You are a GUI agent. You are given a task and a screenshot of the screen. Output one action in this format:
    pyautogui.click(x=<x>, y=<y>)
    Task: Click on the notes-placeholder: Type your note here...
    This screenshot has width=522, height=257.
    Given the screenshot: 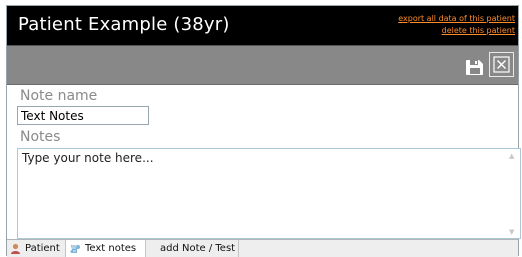 What is the action you would take?
    pyautogui.click(x=88, y=158)
    